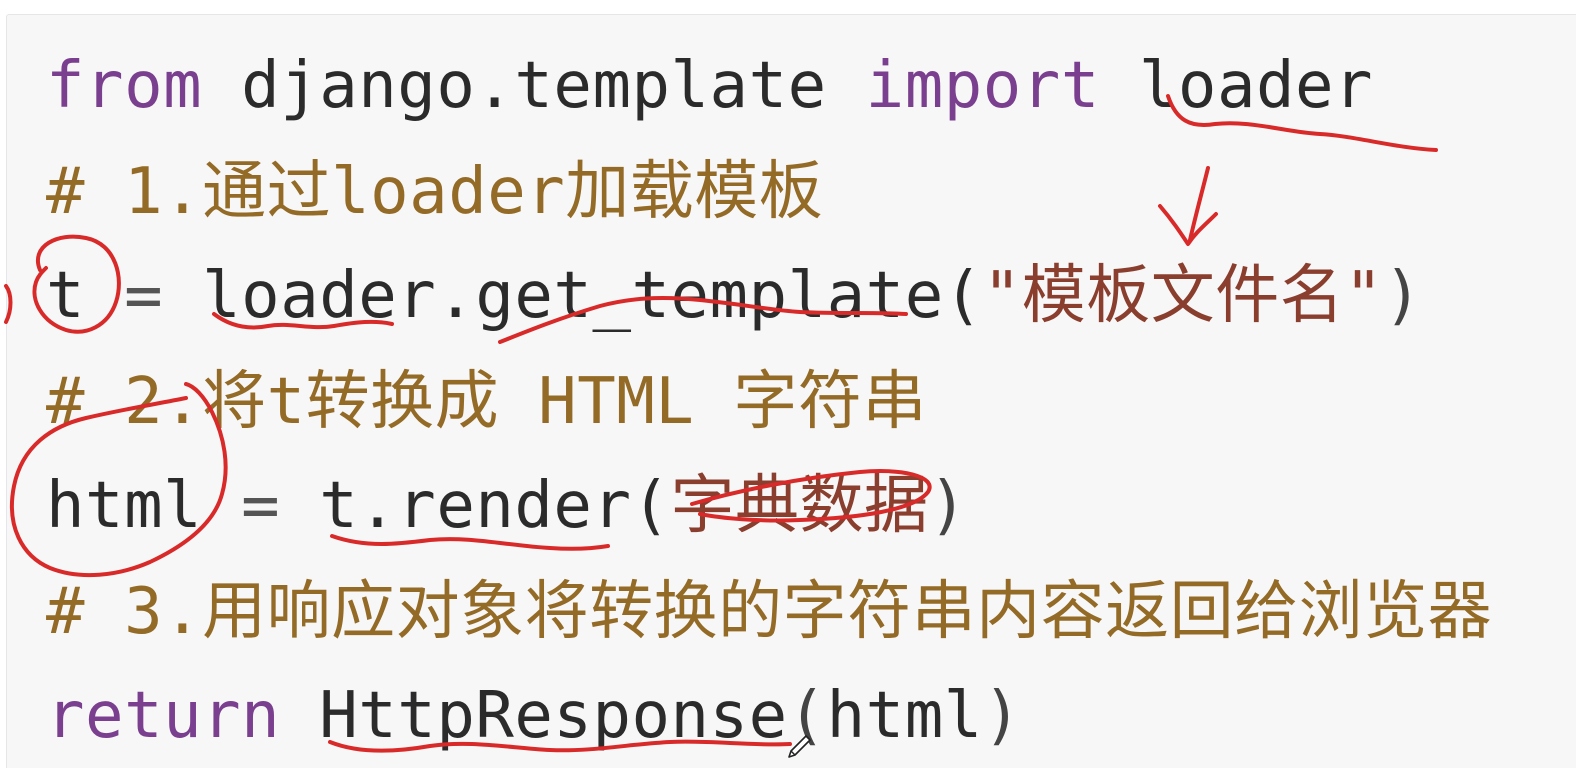  I want to click on code-comment-3: # 3.用响应对象将转换的字符串内容返回给浏览器, so click(769, 612).